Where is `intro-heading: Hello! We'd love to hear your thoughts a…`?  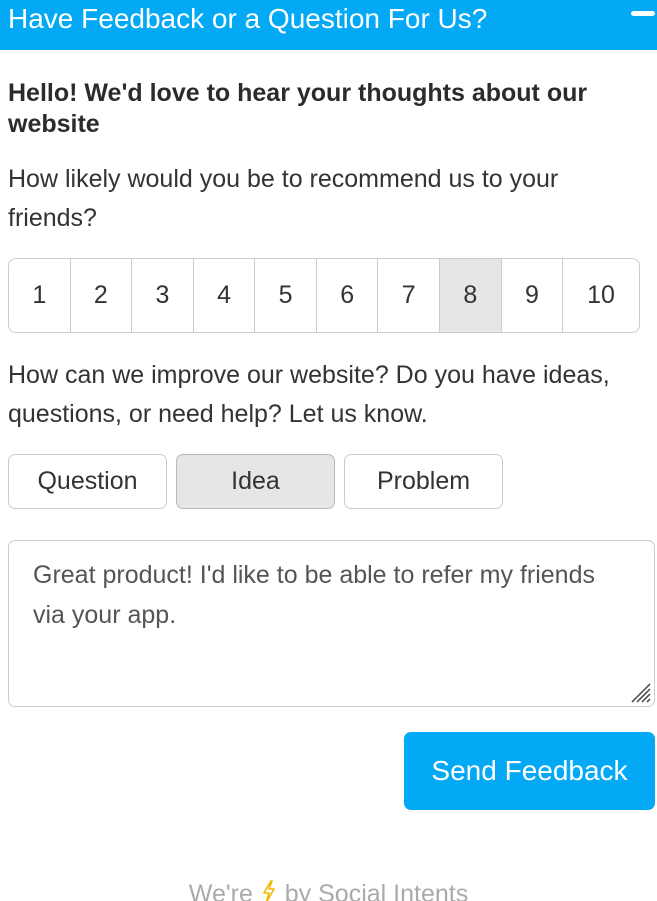 intro-heading: Hello! We'd love to hear your thoughts a… is located at coordinates (298, 108).